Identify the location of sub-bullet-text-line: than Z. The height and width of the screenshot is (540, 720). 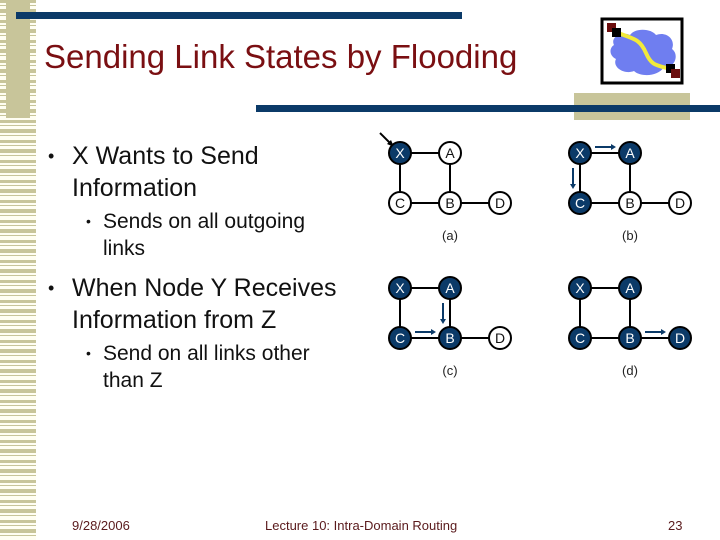
(133, 380).